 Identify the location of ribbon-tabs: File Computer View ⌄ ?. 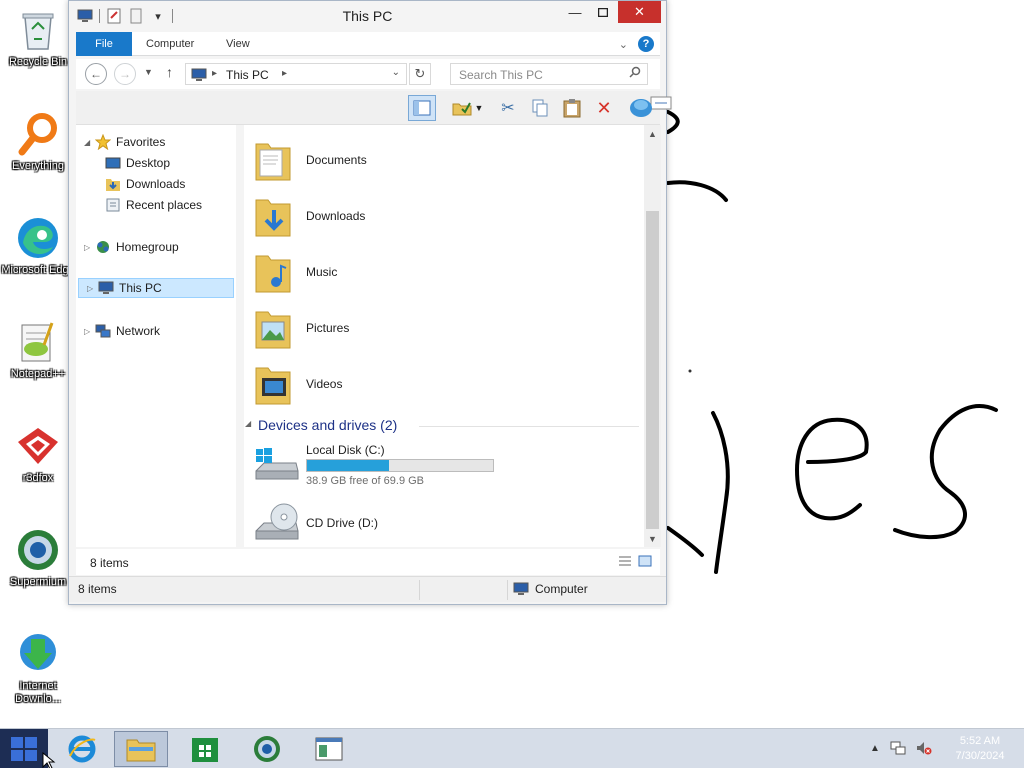
(368, 44).